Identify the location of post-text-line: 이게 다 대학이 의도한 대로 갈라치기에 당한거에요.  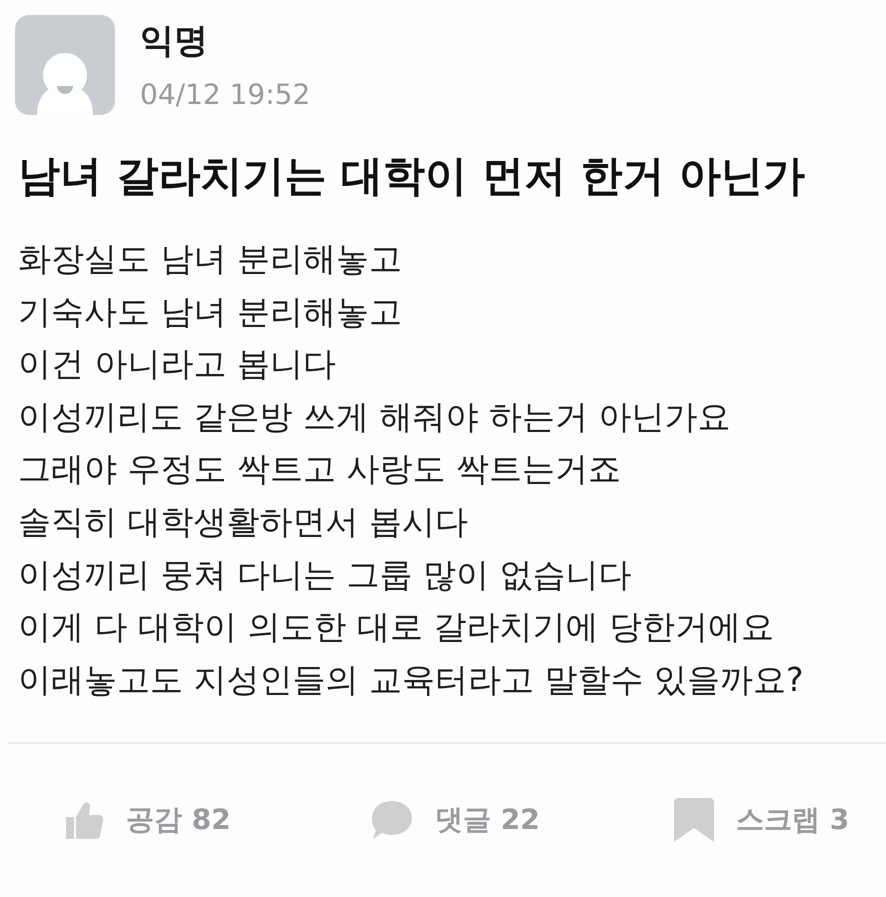
(396, 627).